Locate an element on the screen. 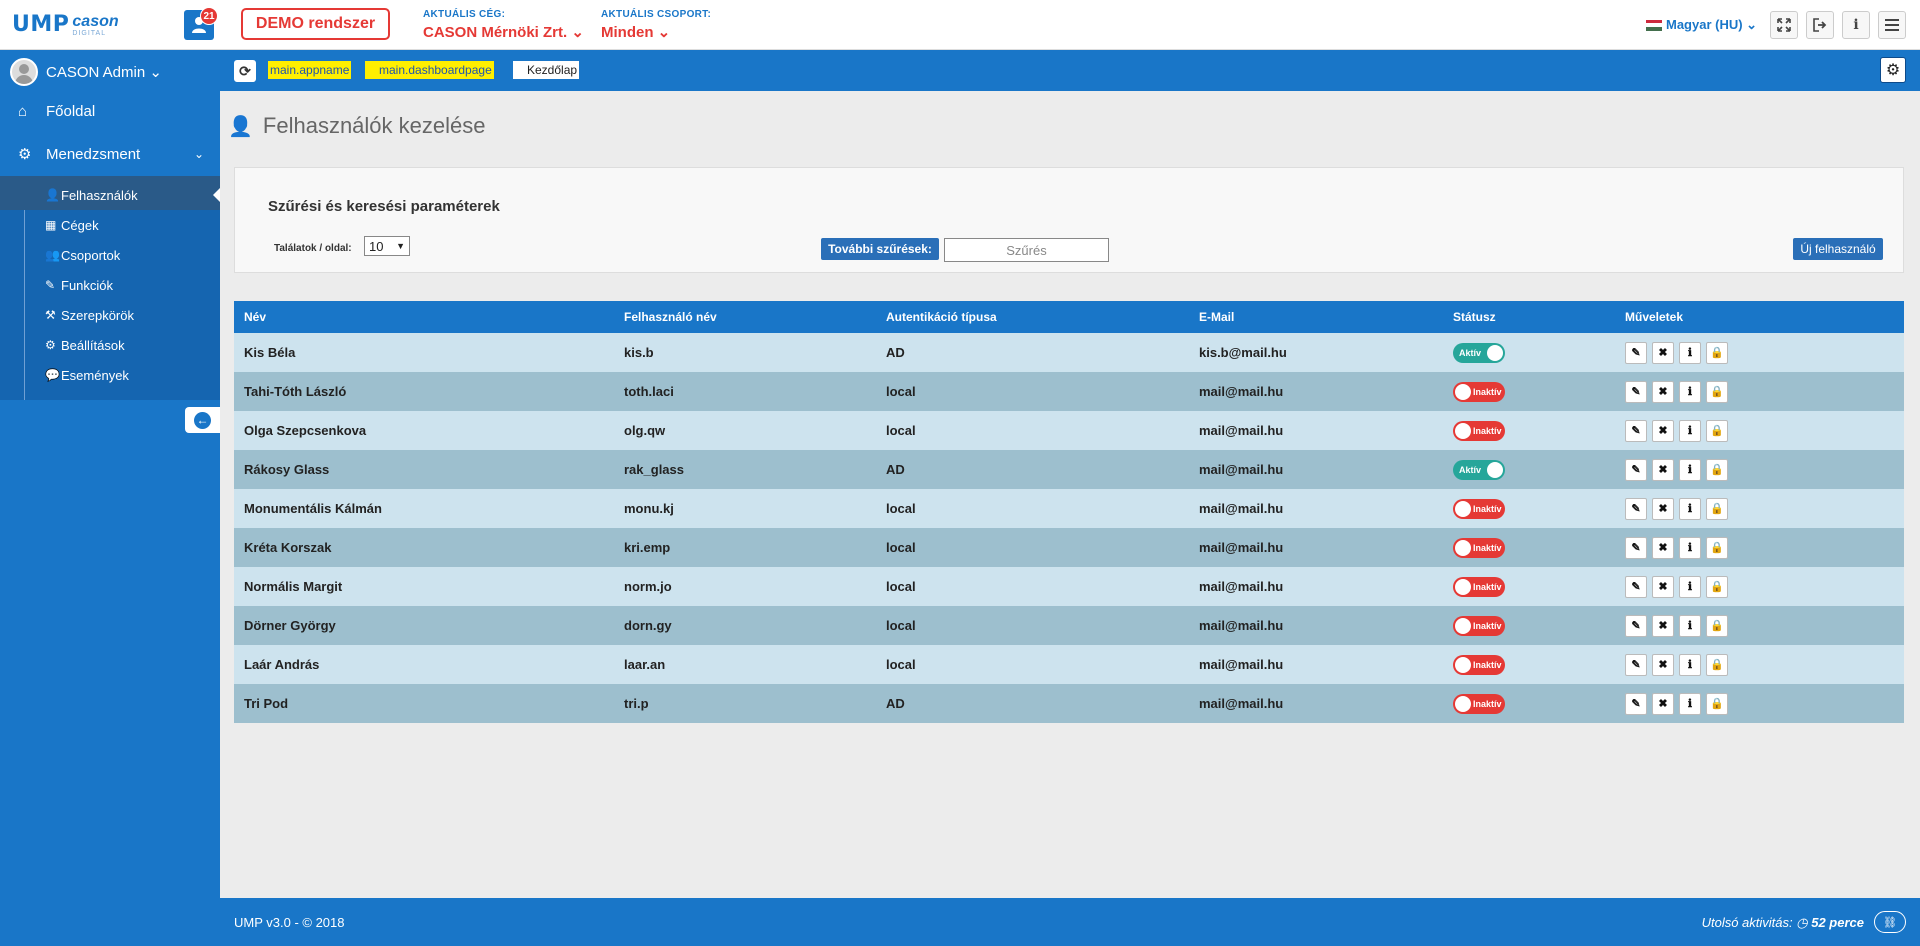 Image resolution: width=1920 pixels, height=946 pixels. breadcrumb-home: Kezdőlap is located at coordinates (546, 70).